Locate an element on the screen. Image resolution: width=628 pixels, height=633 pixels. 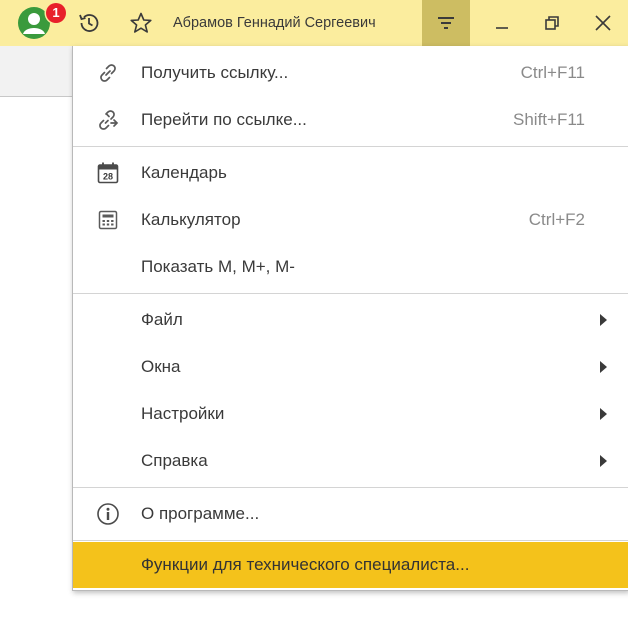
menu-item-calendar: 28 Календарь is located at coordinates (350, 173).